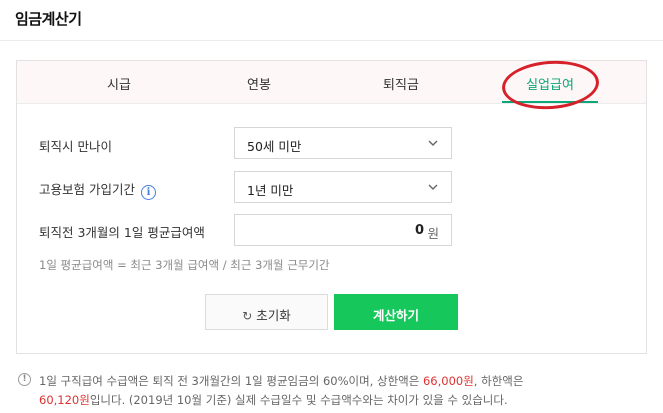  Describe the element at coordinates (343, 230) in the screenshot. I see `daily-wage-input: 0 원` at that location.